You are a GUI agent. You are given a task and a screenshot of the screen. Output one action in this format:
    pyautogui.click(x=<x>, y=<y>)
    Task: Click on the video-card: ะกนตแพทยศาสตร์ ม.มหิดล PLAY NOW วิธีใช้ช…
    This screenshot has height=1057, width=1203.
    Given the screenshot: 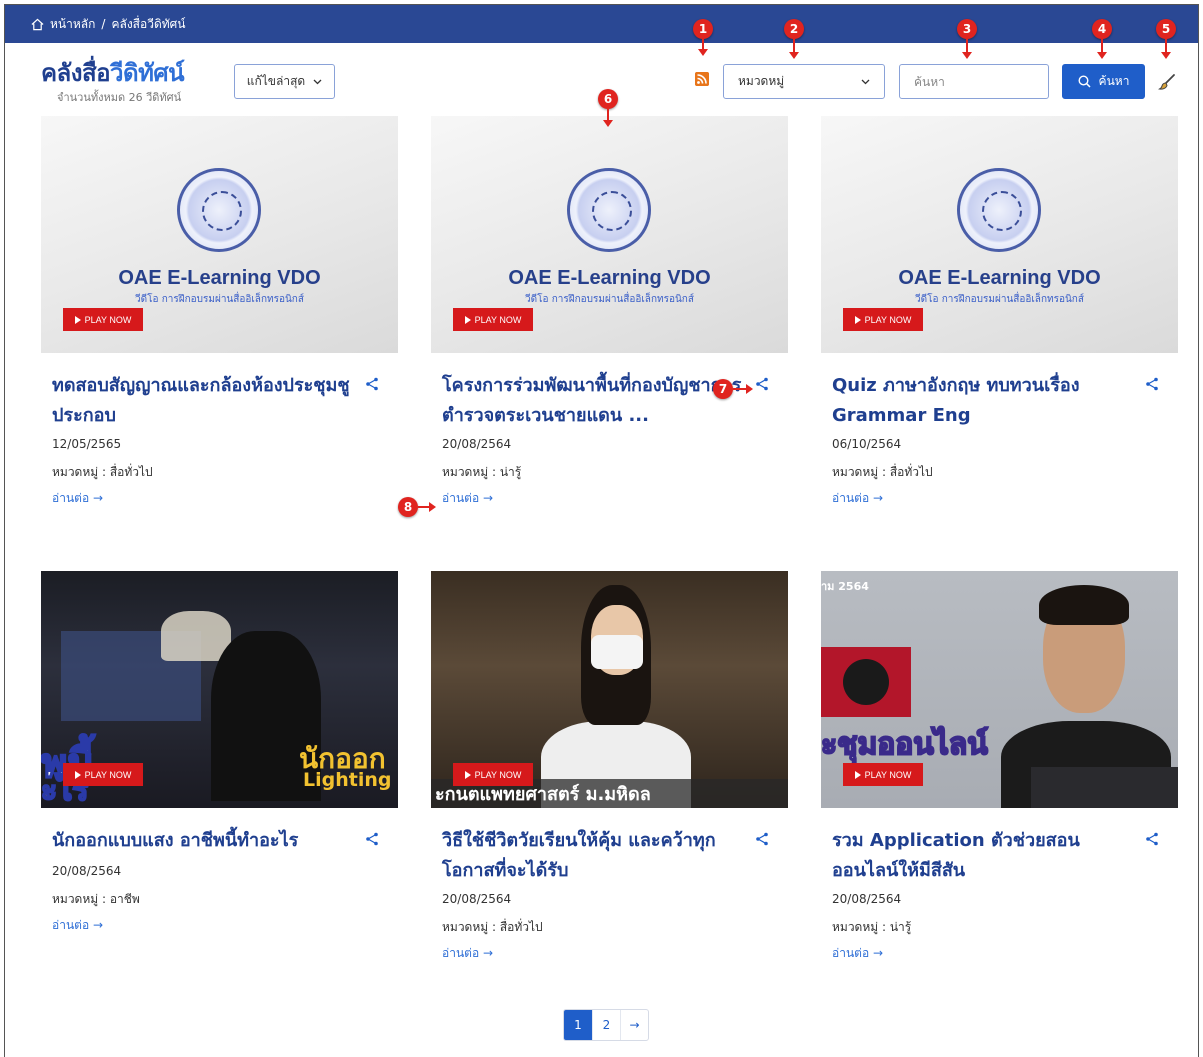 What is the action you would take?
    pyautogui.click(x=609, y=774)
    